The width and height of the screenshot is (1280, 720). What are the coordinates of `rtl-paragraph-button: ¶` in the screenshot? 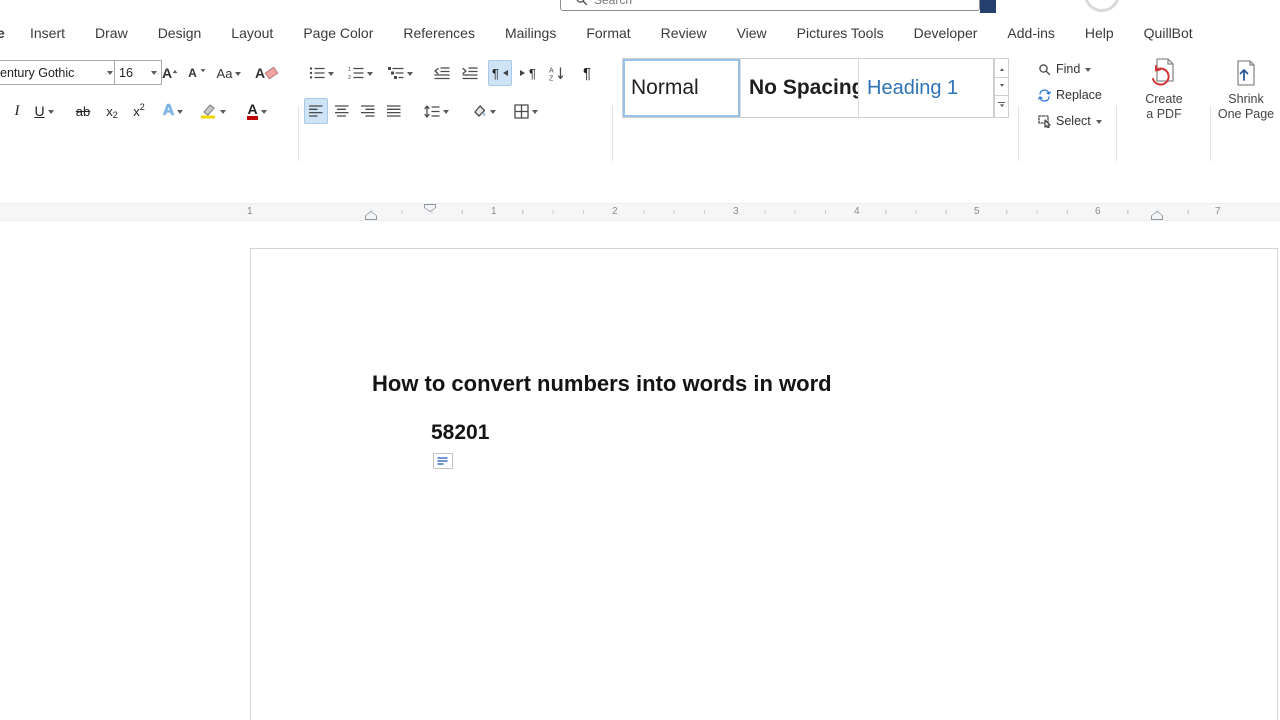 It's located at (528, 73).